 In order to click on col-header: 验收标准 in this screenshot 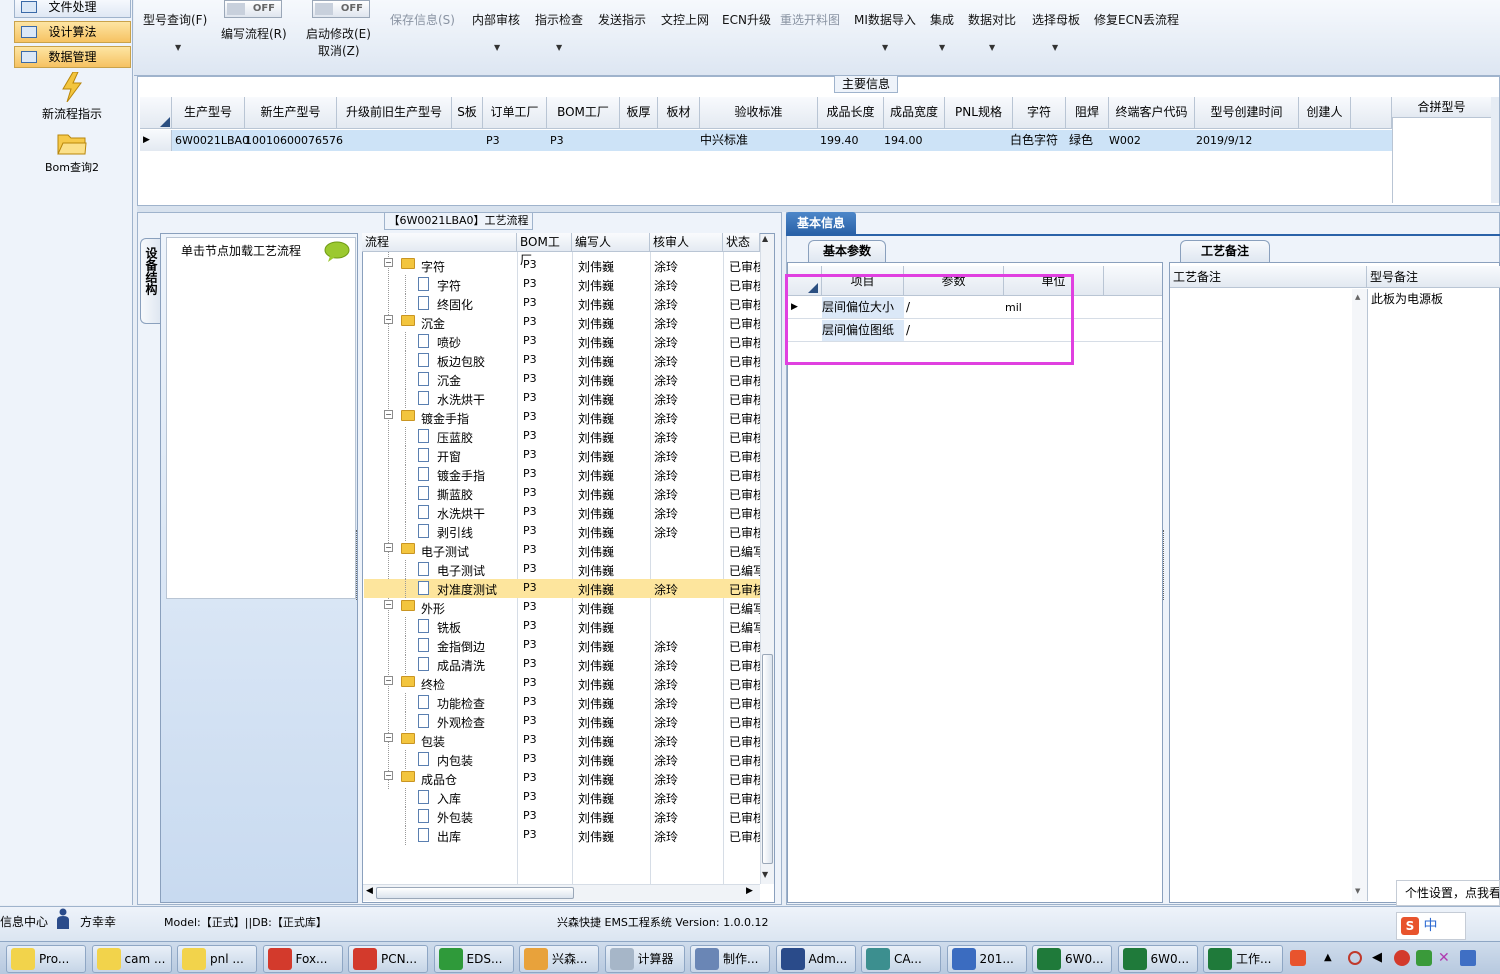, I will do `click(759, 113)`.